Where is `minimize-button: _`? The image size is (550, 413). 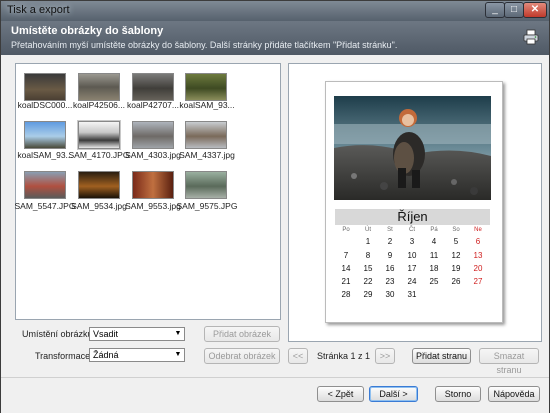
minimize-button: _ is located at coordinates (495, 10).